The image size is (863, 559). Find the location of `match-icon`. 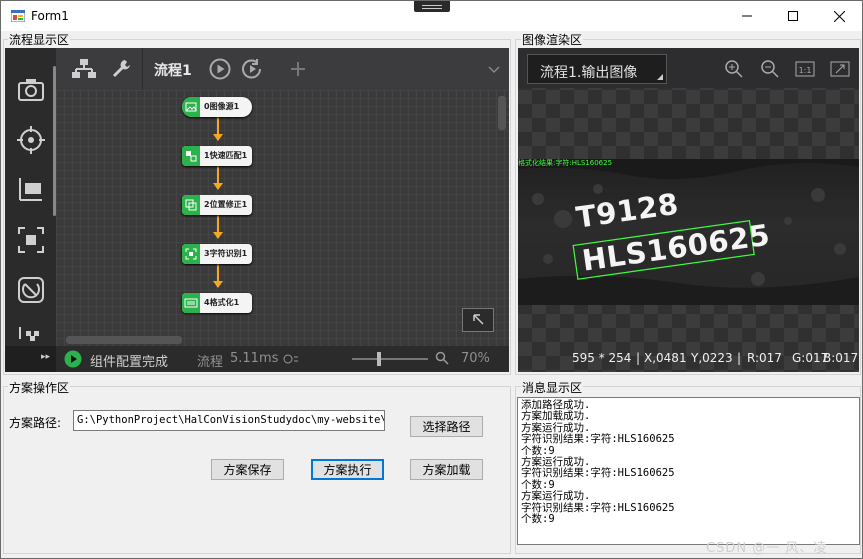

match-icon is located at coordinates (191, 156).